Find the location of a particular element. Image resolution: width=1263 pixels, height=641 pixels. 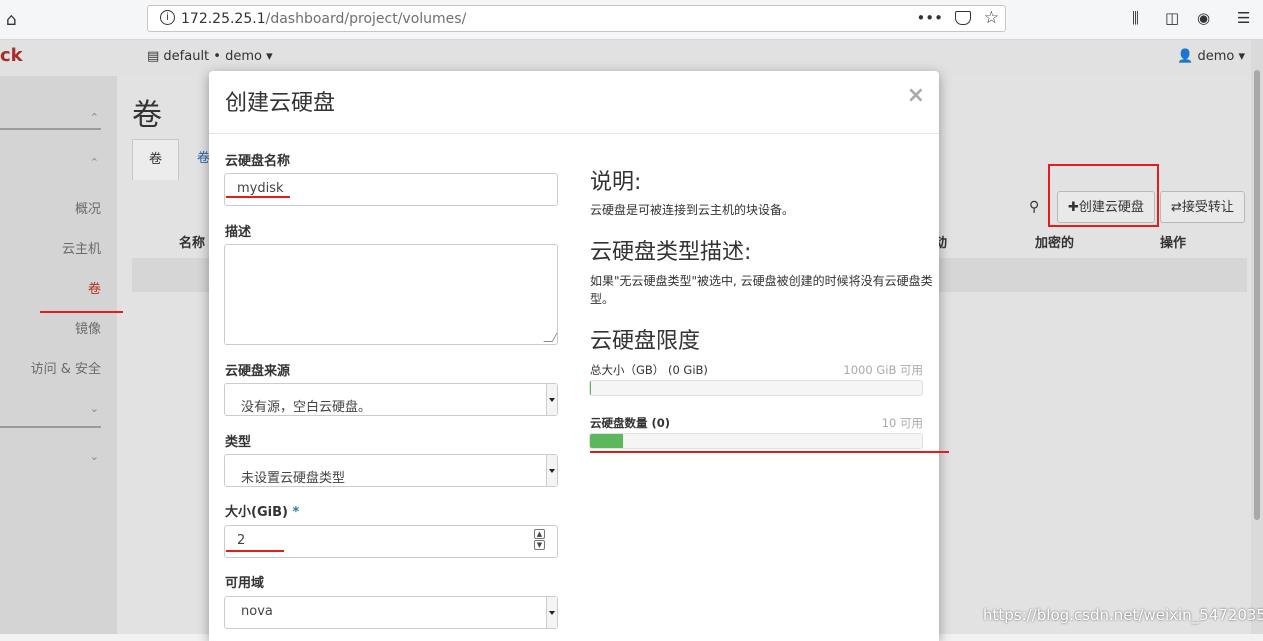

site-info-icon: i is located at coordinates (167, 17).